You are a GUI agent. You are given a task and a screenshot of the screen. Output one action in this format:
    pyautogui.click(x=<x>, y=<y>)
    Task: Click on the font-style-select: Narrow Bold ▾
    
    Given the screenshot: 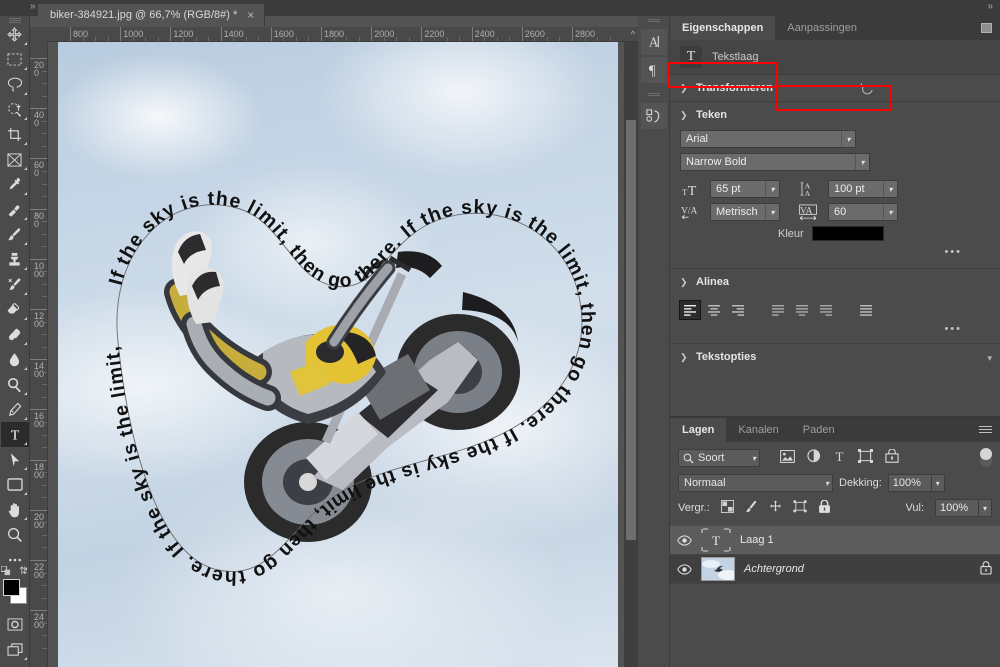 What is the action you would take?
    pyautogui.click(x=775, y=162)
    